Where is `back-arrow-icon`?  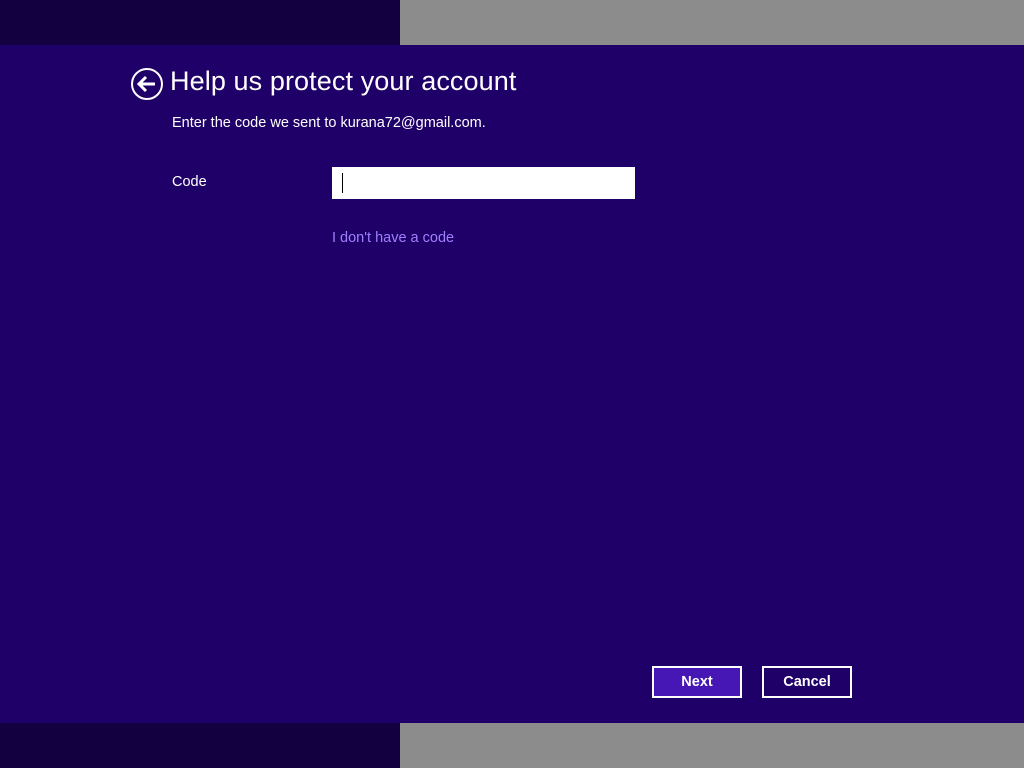
back-arrow-icon is located at coordinates (147, 84).